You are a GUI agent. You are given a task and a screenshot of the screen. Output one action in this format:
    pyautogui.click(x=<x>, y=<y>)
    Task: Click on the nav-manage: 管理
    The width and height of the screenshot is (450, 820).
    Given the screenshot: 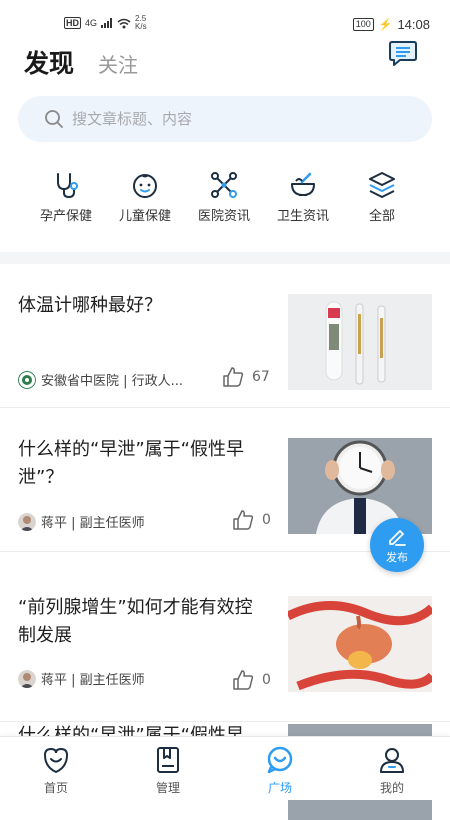 What is the action you would take?
    pyautogui.click(x=168, y=770)
    